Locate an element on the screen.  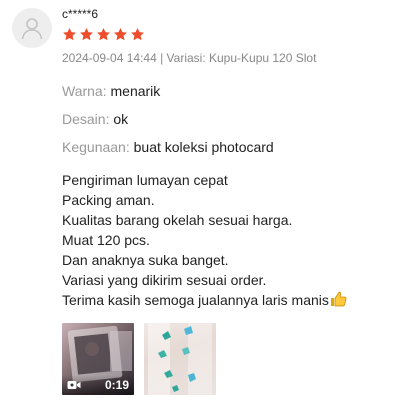
review-photo-thumbnail is located at coordinates (180, 359).